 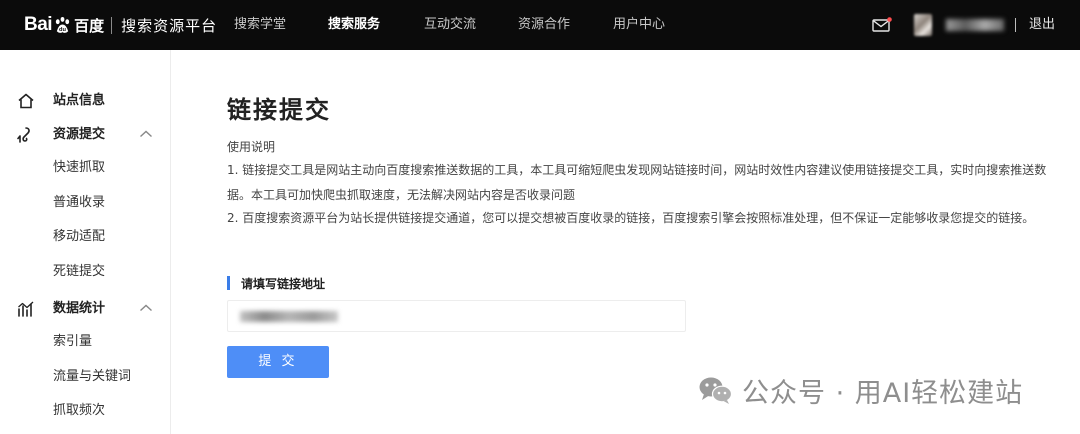 I want to click on sidebar-item-fast-crawl: 快速抓取, so click(x=79, y=168).